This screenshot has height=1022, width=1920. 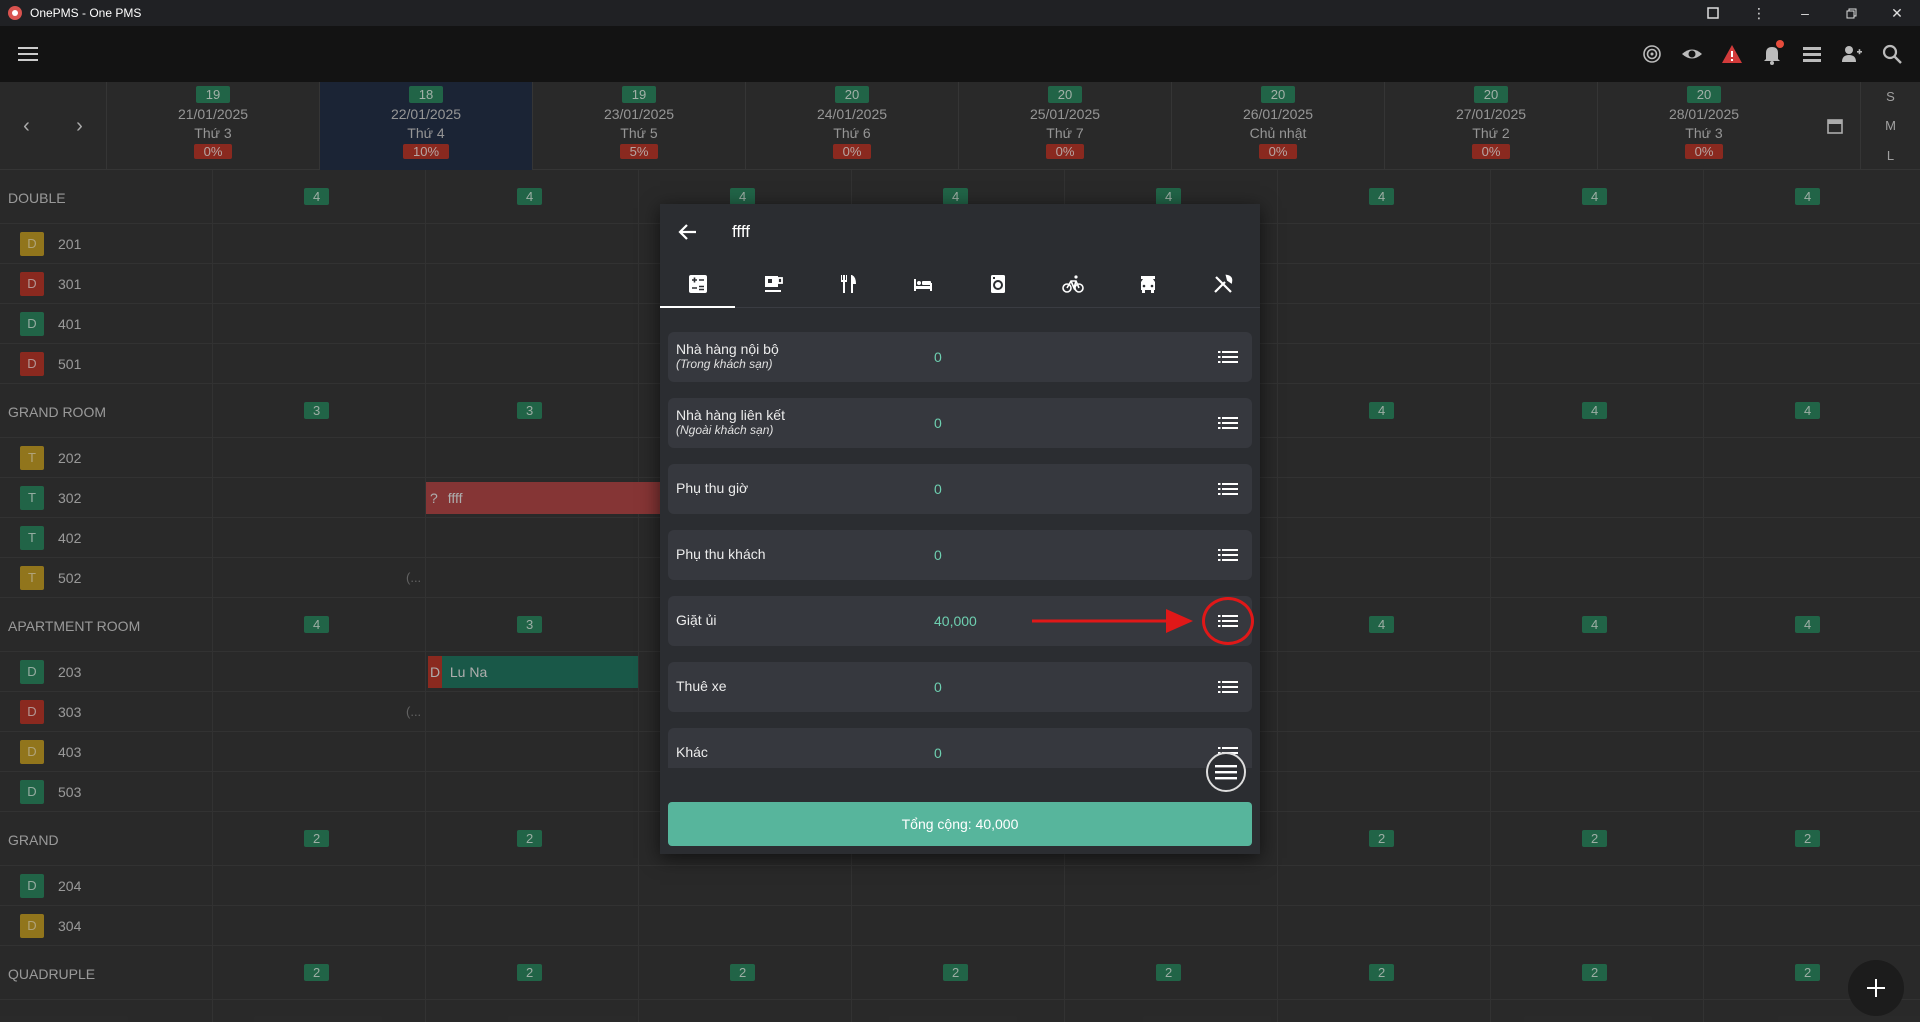 What do you see at coordinates (960, 232) in the screenshot?
I see `dialog-header: ffff` at bounding box center [960, 232].